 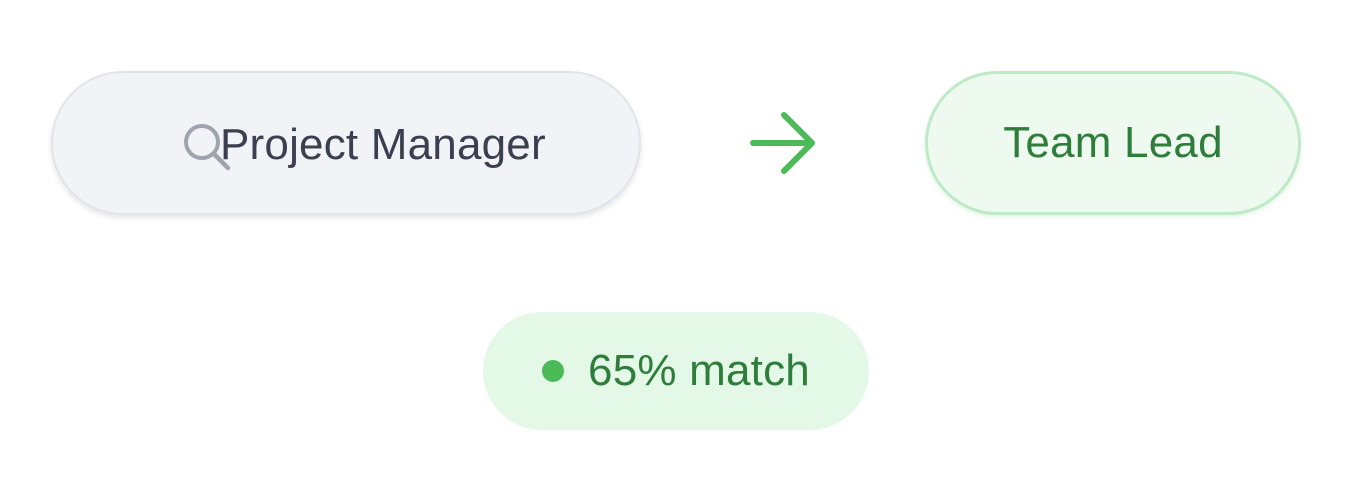 I want to click on current-role-search-field: Project Manager, so click(x=346, y=143).